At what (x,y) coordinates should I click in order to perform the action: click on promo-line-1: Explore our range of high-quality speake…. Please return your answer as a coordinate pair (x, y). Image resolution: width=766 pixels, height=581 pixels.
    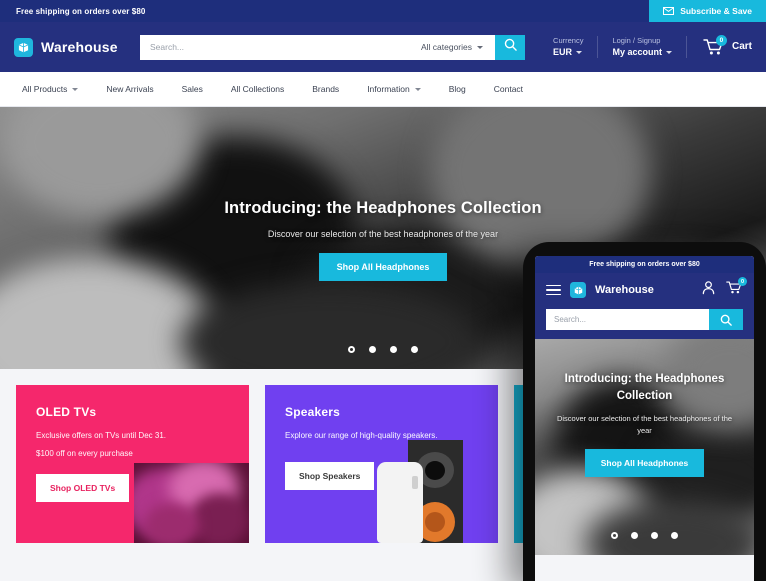
    Looking at the image, I should click on (361, 435).